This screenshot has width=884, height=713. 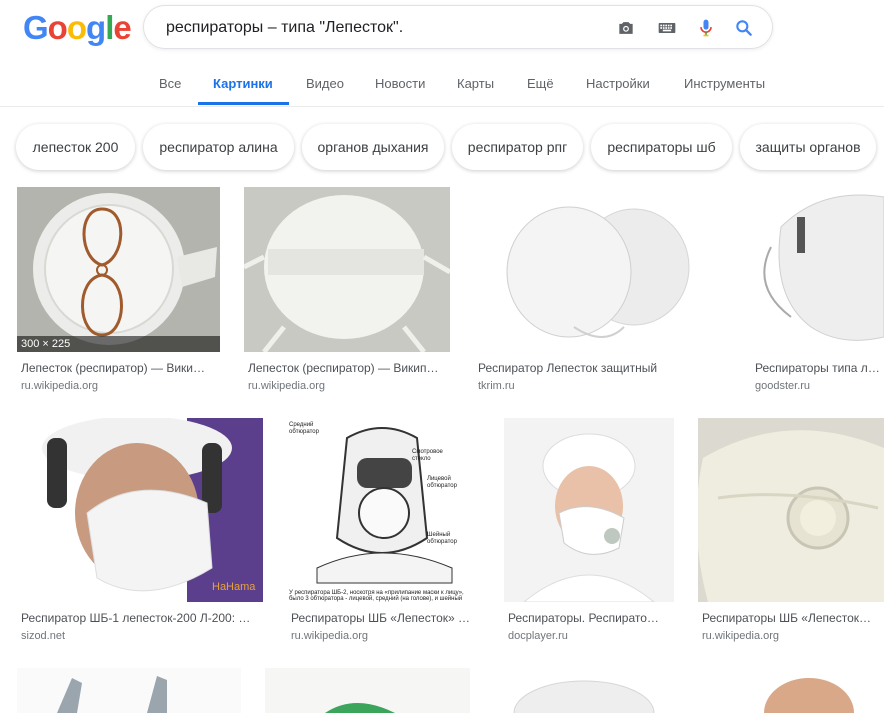 What do you see at coordinates (538, 636) in the screenshot?
I see `result-site: docplayer.ru` at bounding box center [538, 636].